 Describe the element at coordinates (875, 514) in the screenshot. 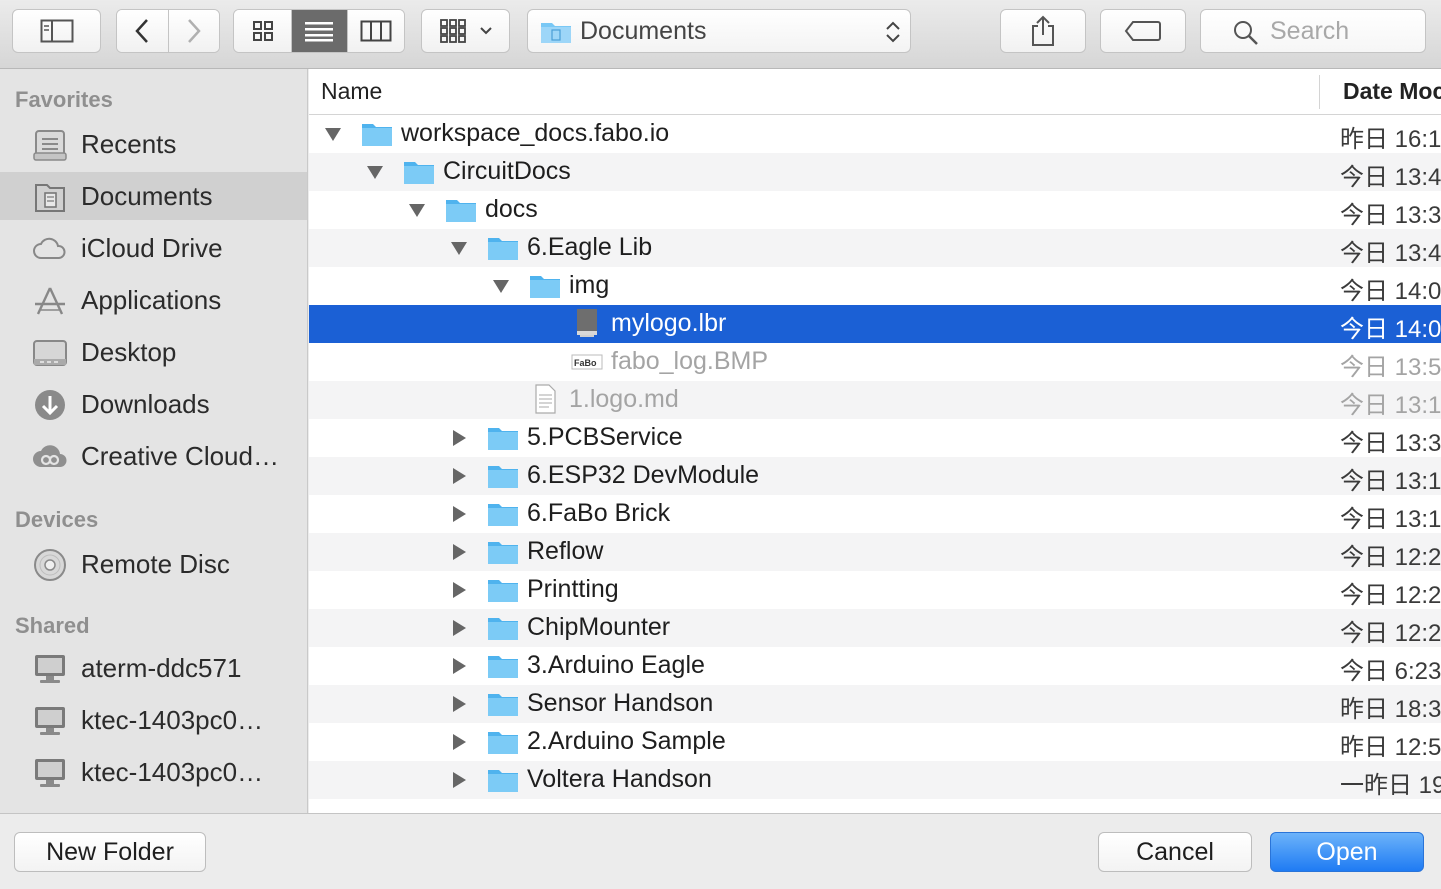

I see `file-row: 6.FaBo Brick 今日 13:12` at that location.